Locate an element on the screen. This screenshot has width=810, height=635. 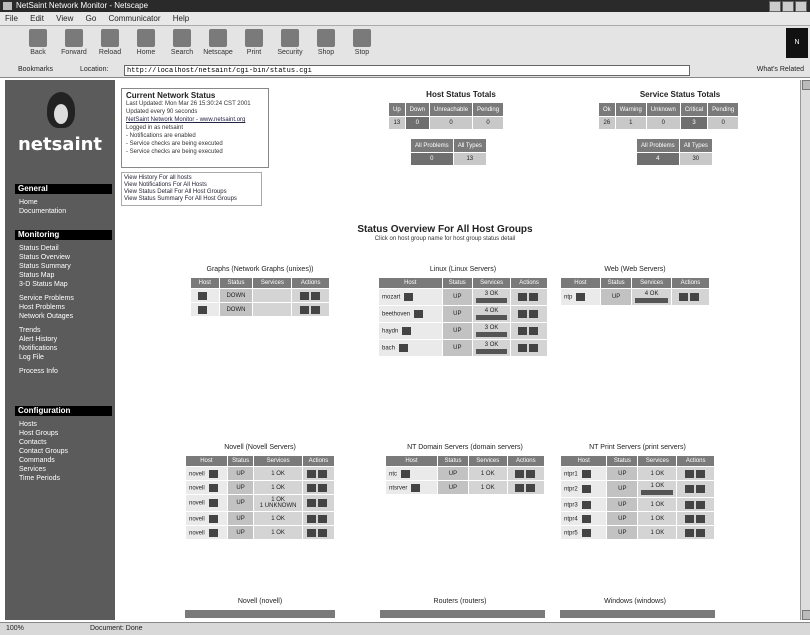
menu-view: View is located at coordinates (64, 18).